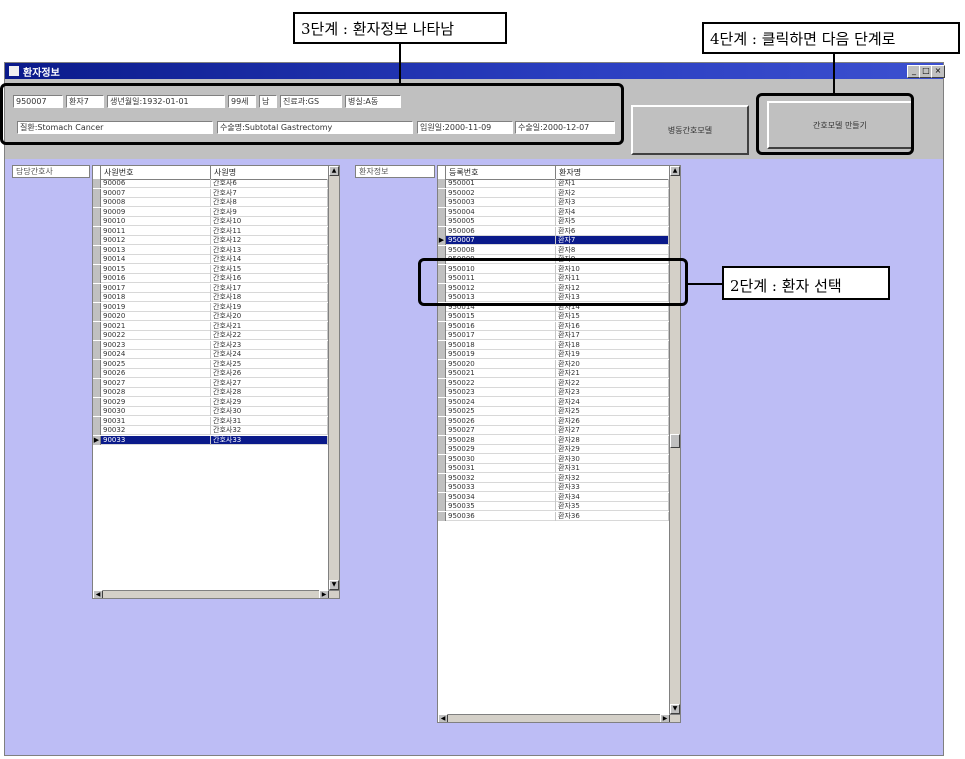  I want to click on nurse-row: 90030 간호사30, so click(210, 411).